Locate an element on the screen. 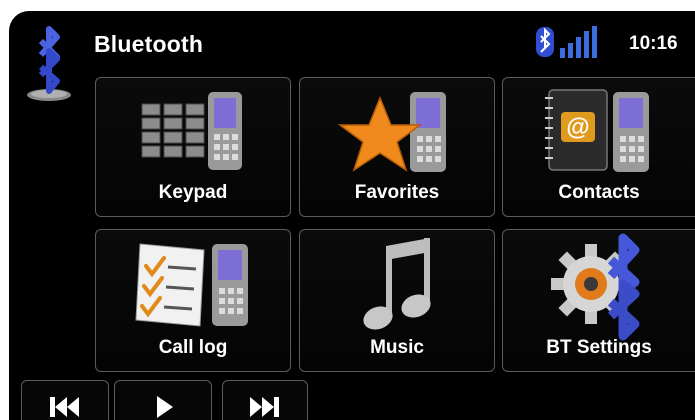 The image size is (695, 420). page-title: Bluetooth is located at coordinates (149, 44).